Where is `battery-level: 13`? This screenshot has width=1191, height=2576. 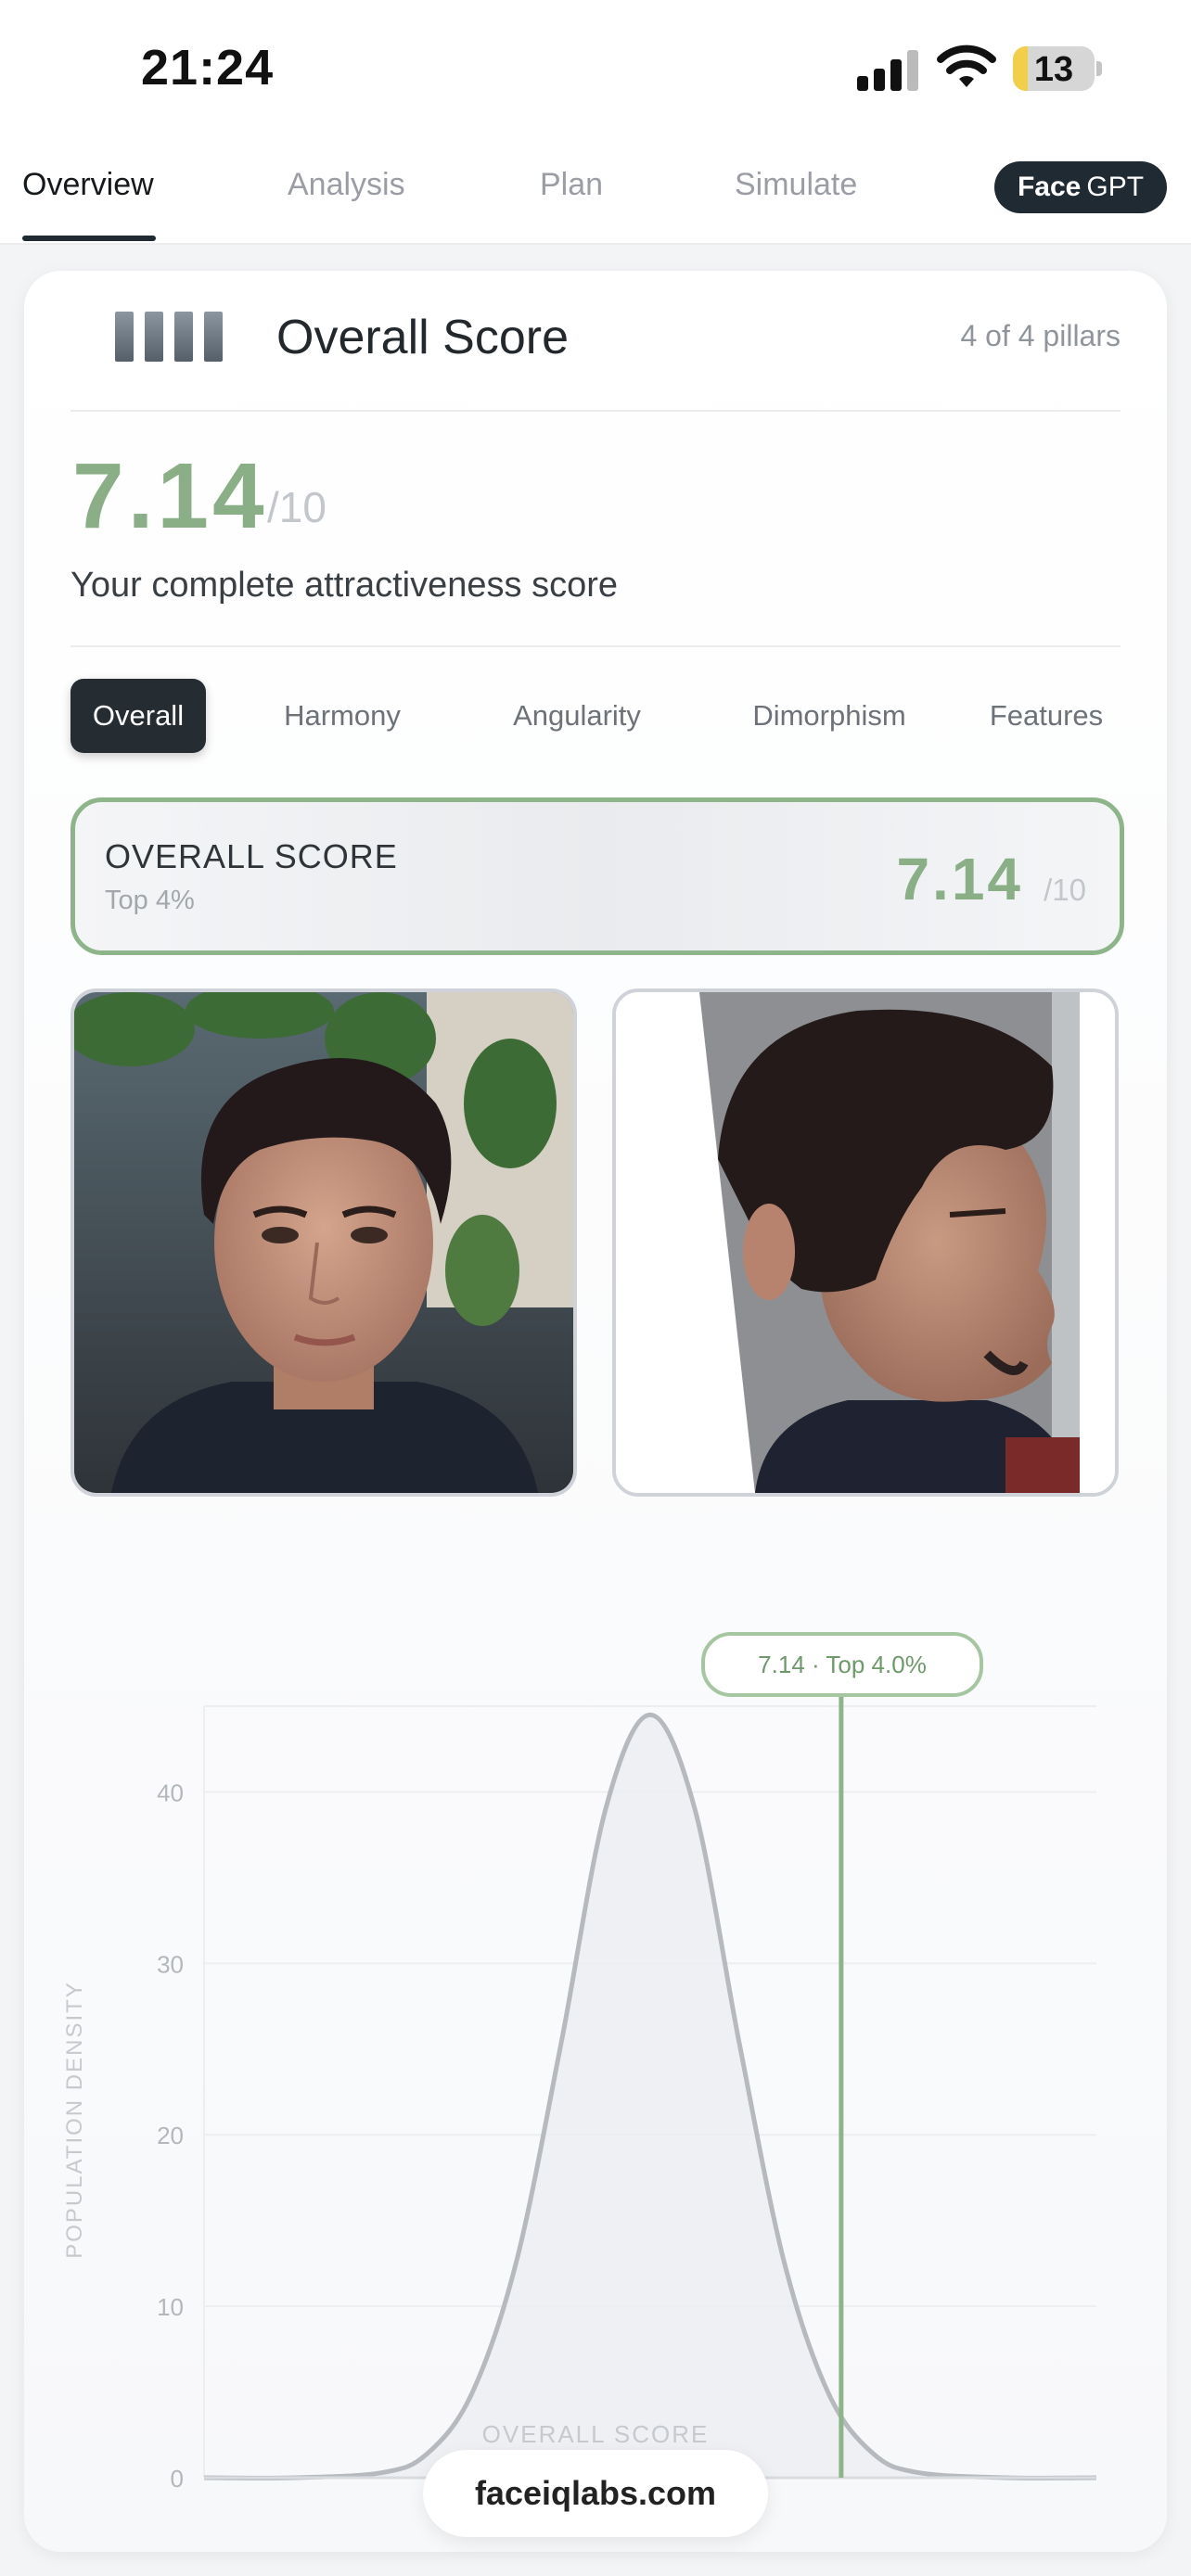 battery-level: 13 is located at coordinates (1053, 69).